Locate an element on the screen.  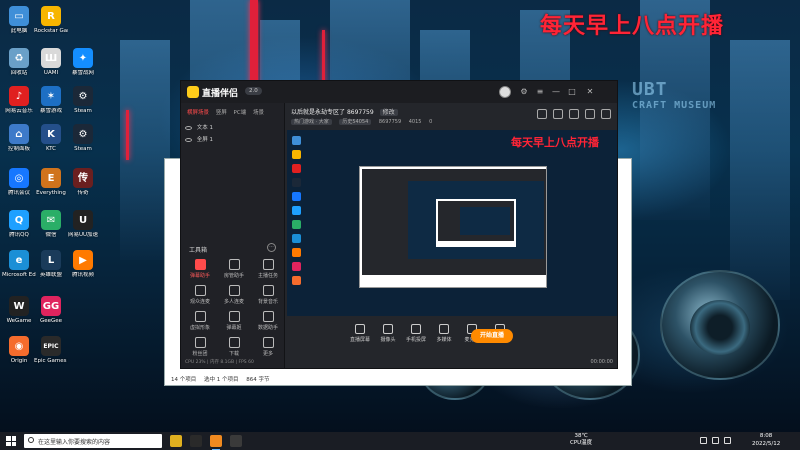
desktop-icon: ▭ 此电脑 is located at coordinates (19, 20).